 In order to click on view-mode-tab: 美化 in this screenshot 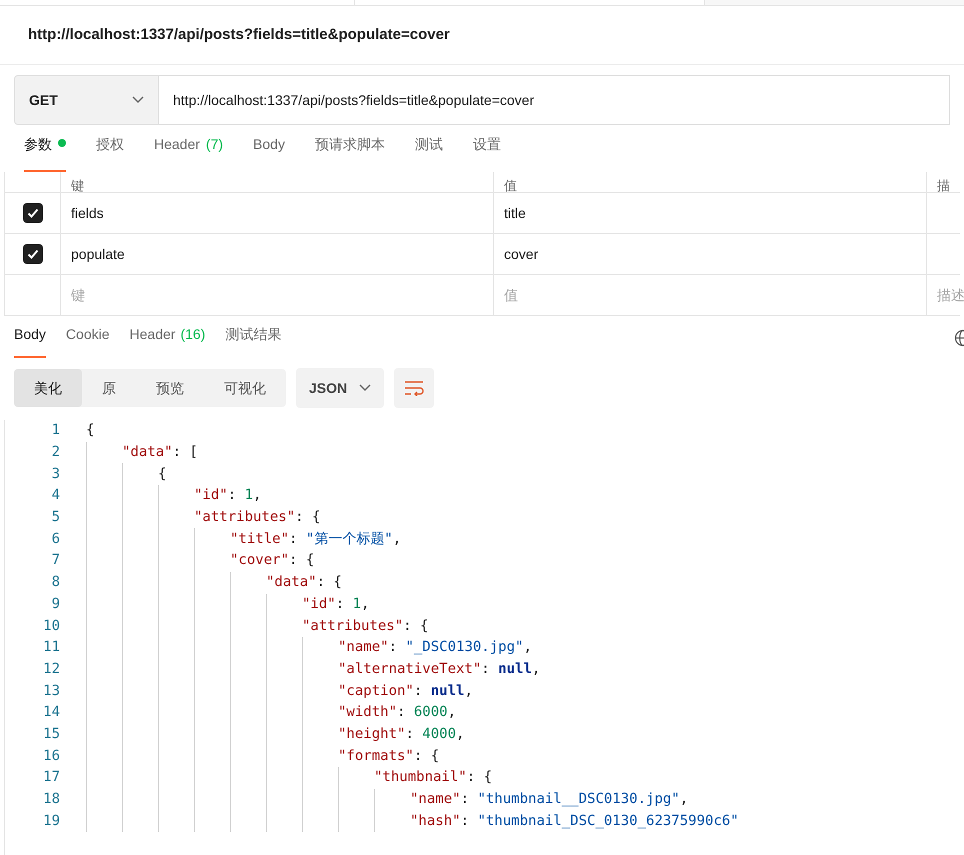, I will do `click(48, 388)`.